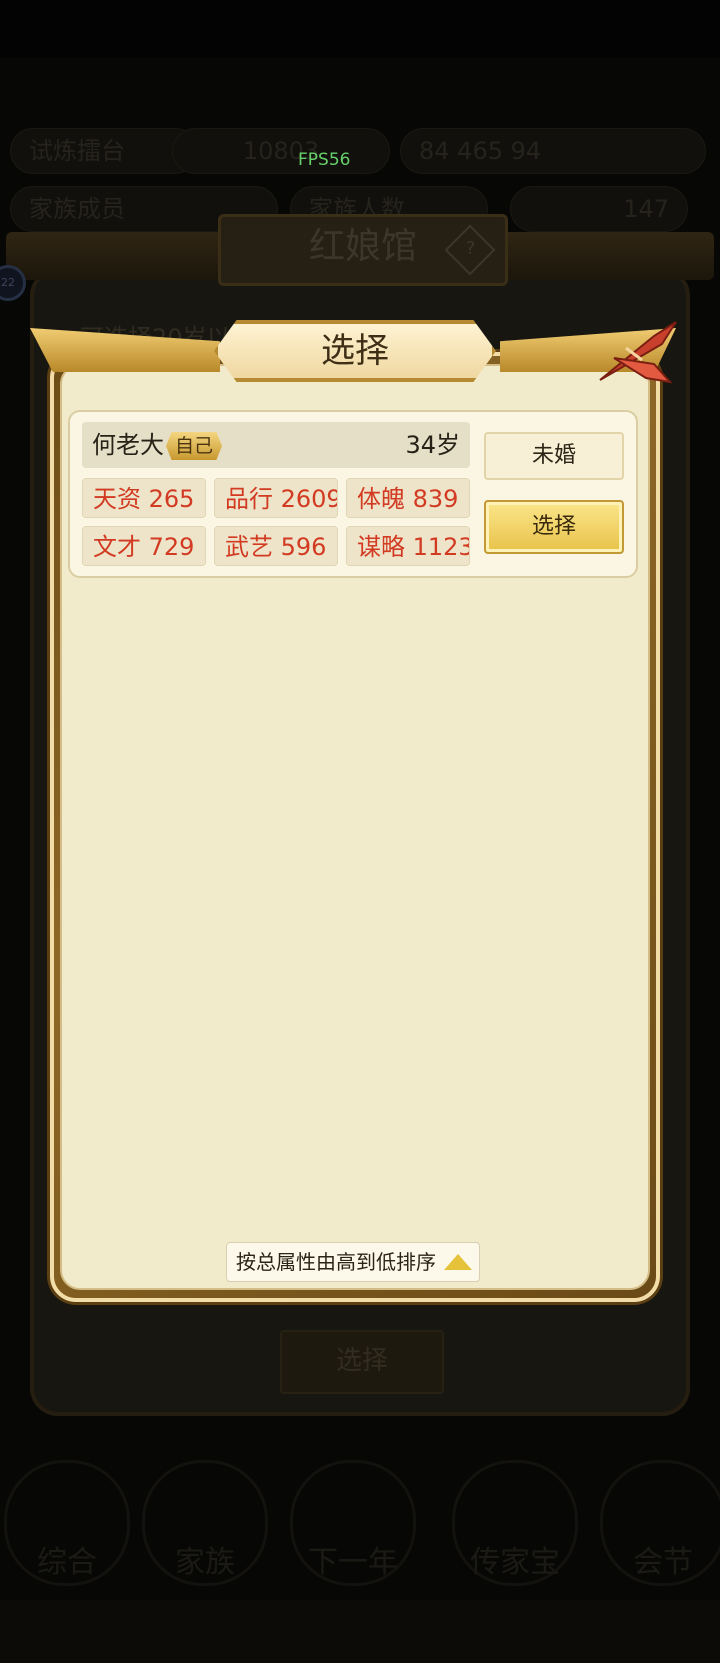 The height and width of the screenshot is (1663, 720). Describe the element at coordinates (276, 546) in the screenshot. I see `stat-martial: 武艺 596` at that location.